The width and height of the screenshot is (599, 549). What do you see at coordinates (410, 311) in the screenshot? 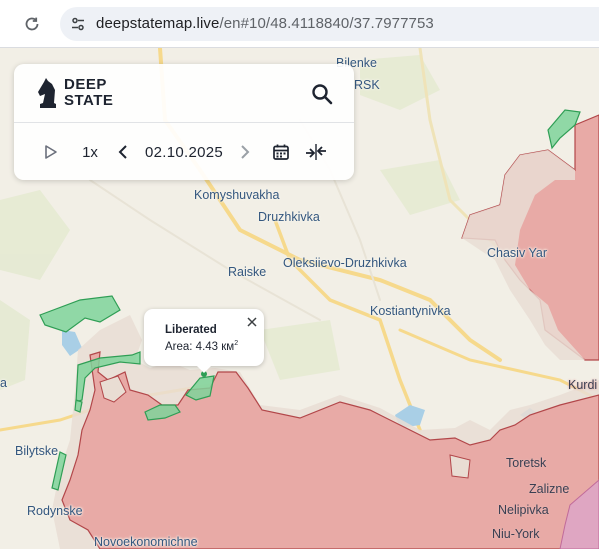
I see `place-kostiantynivka: Kostiantynivka` at bounding box center [410, 311].